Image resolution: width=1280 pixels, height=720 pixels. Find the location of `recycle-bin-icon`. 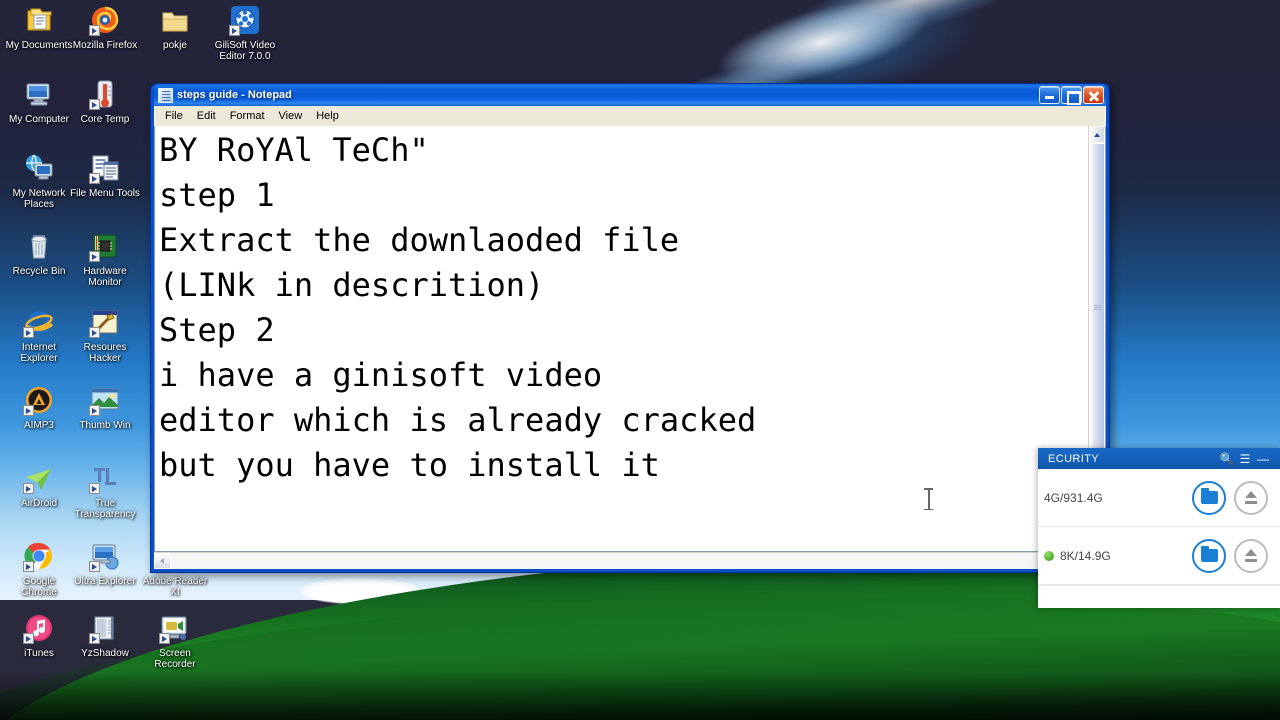

recycle-bin-icon is located at coordinates (39, 246).